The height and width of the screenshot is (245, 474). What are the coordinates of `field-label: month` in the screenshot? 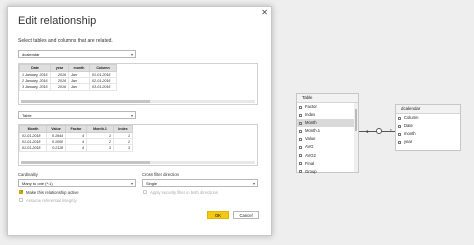 It's located at (410, 134).